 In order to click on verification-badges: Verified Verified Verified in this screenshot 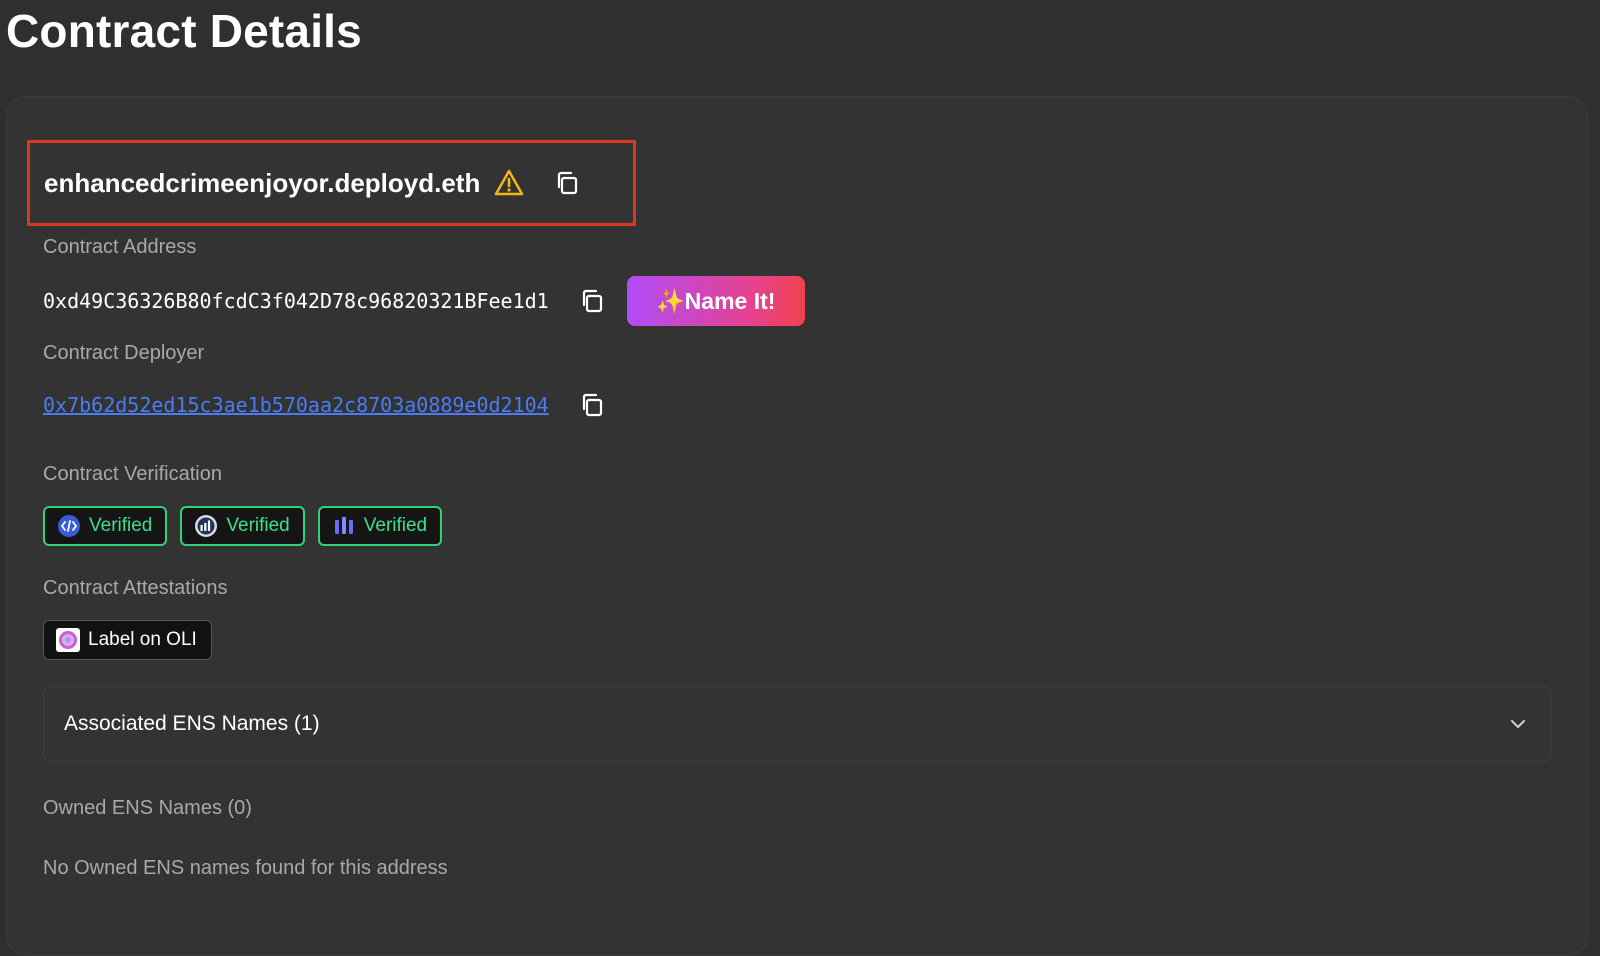, I will do `click(243, 526)`.